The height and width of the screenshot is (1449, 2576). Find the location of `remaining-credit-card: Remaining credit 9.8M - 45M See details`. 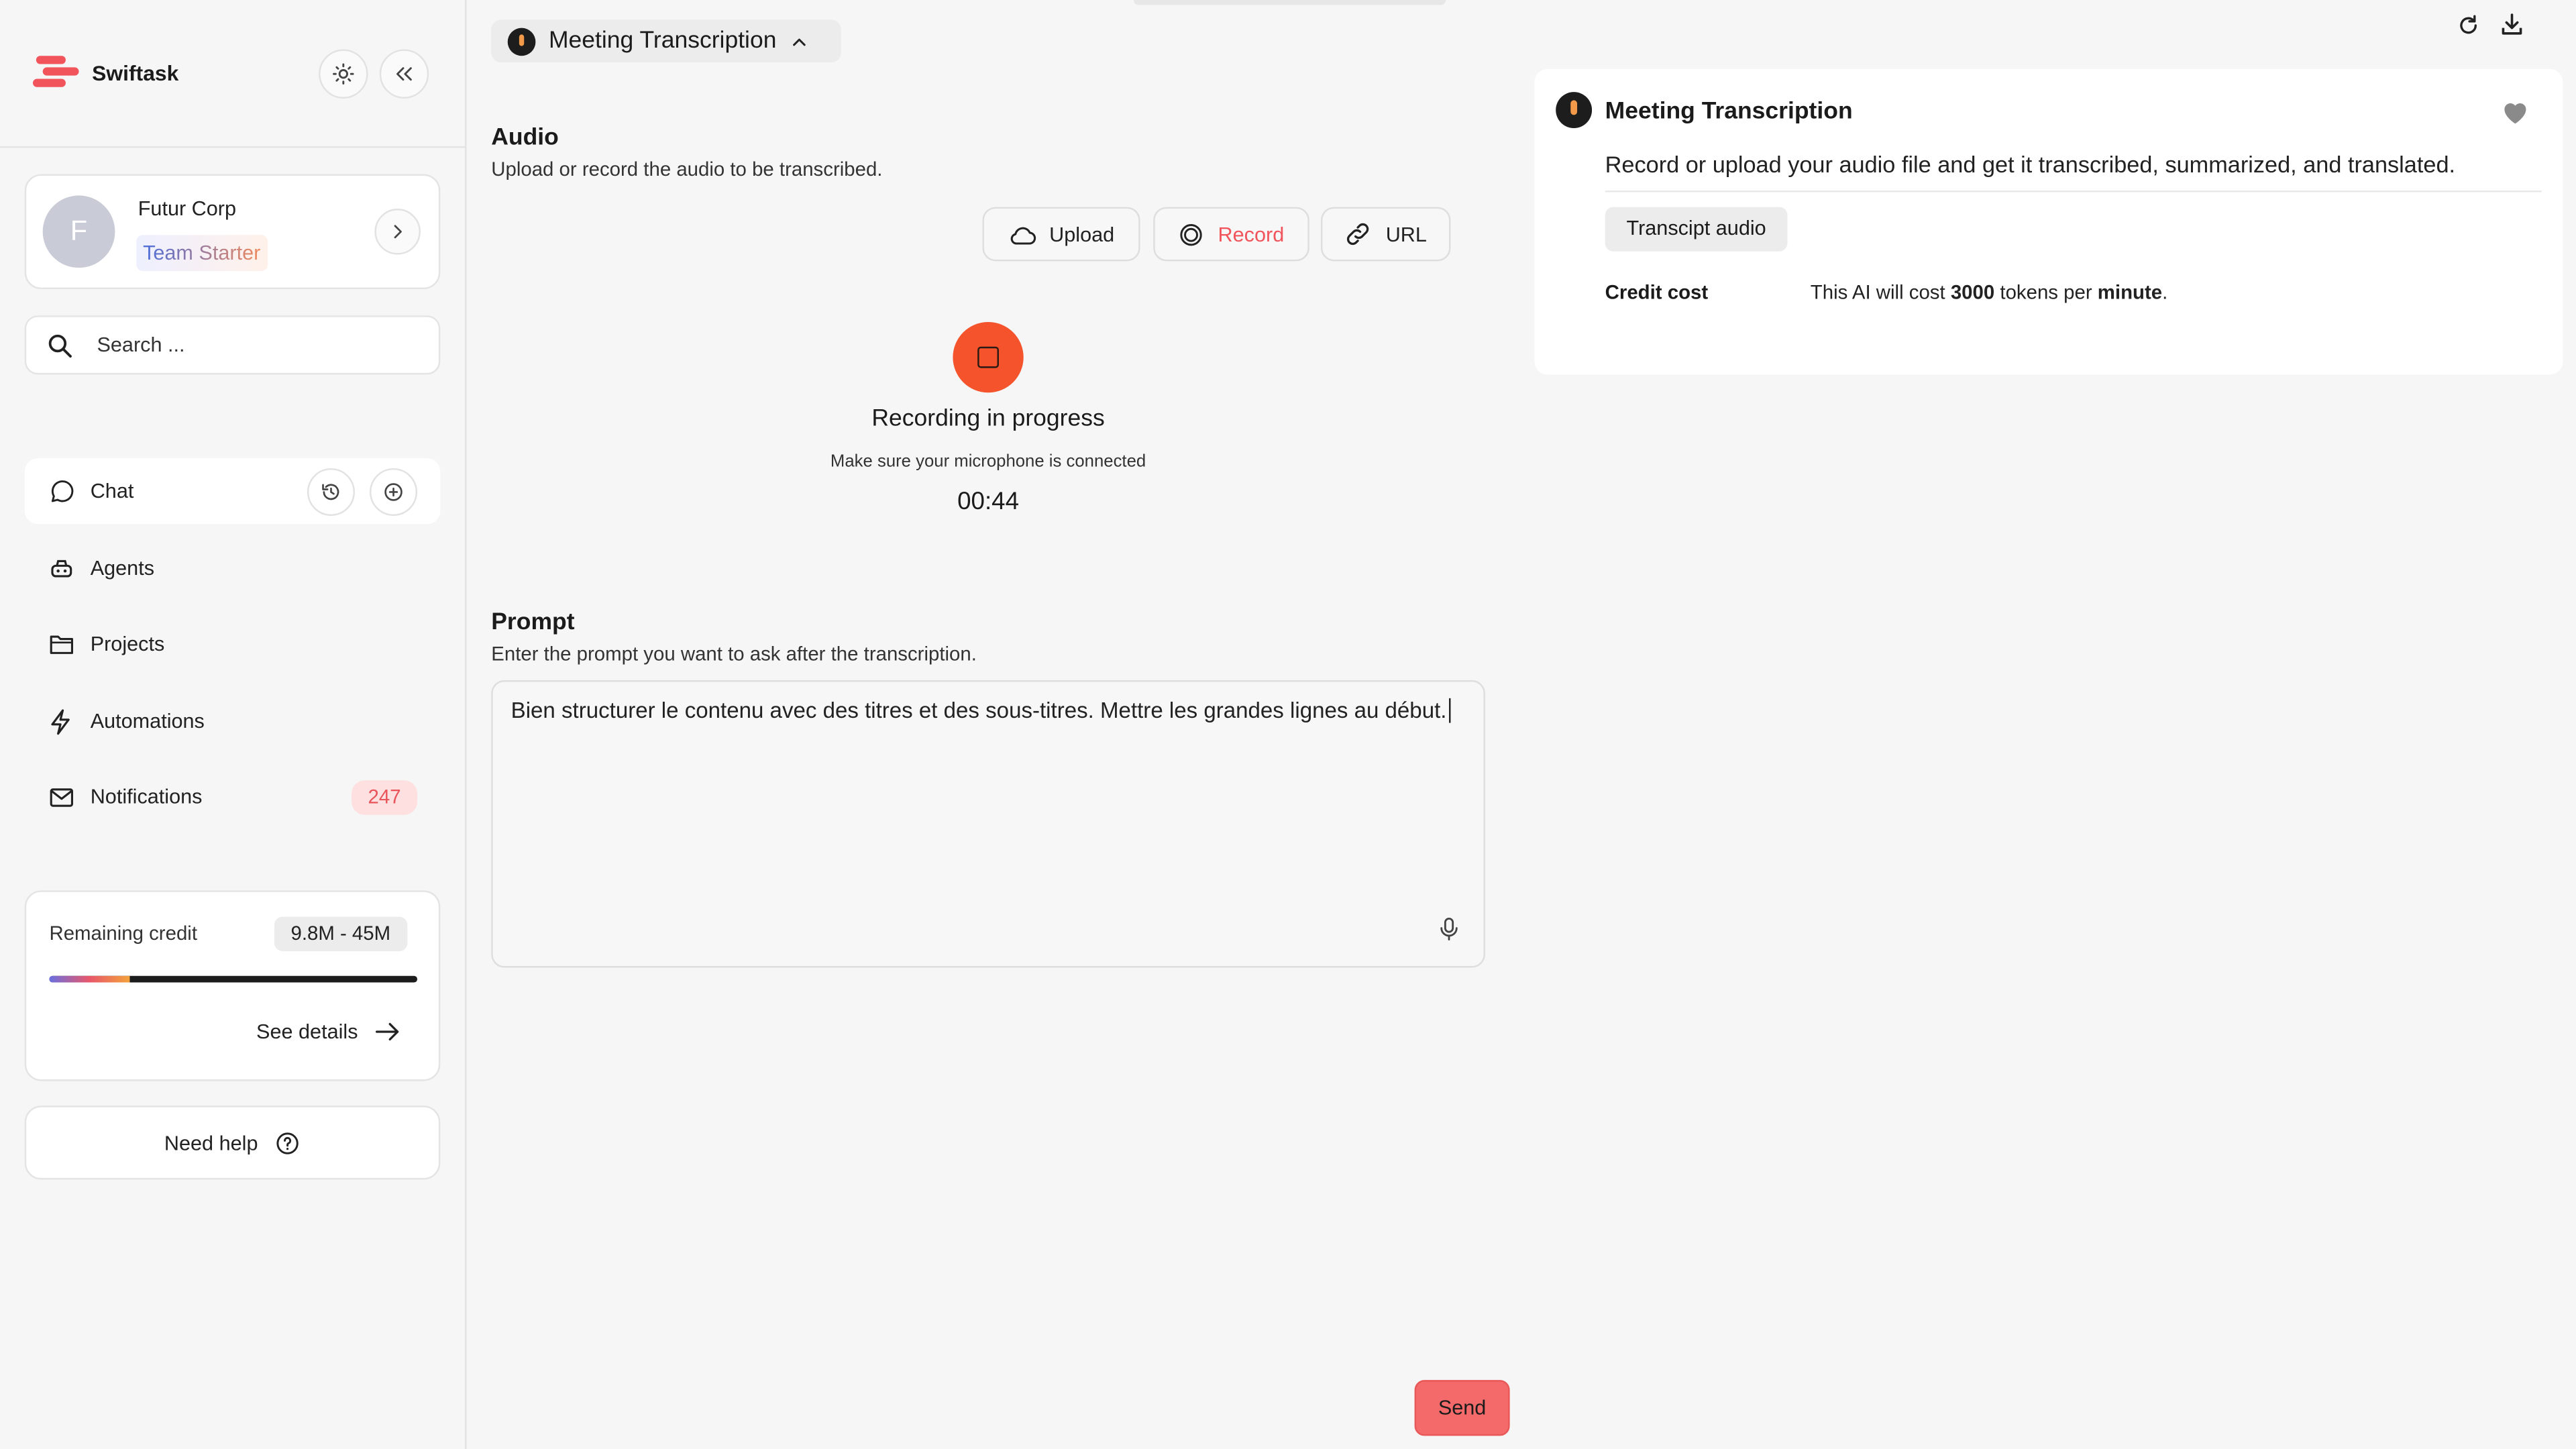

remaining-credit-card: Remaining credit 9.8M - 45M See details is located at coordinates (232, 985).